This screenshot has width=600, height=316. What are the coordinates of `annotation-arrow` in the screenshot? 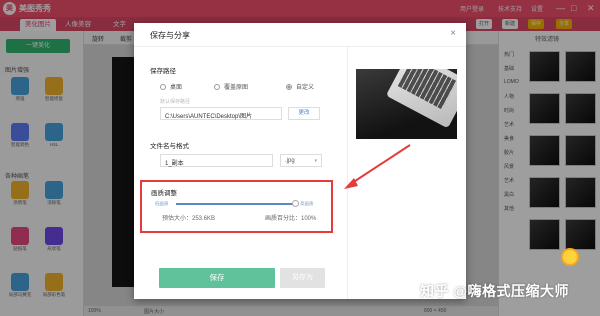 It's located at (377, 166).